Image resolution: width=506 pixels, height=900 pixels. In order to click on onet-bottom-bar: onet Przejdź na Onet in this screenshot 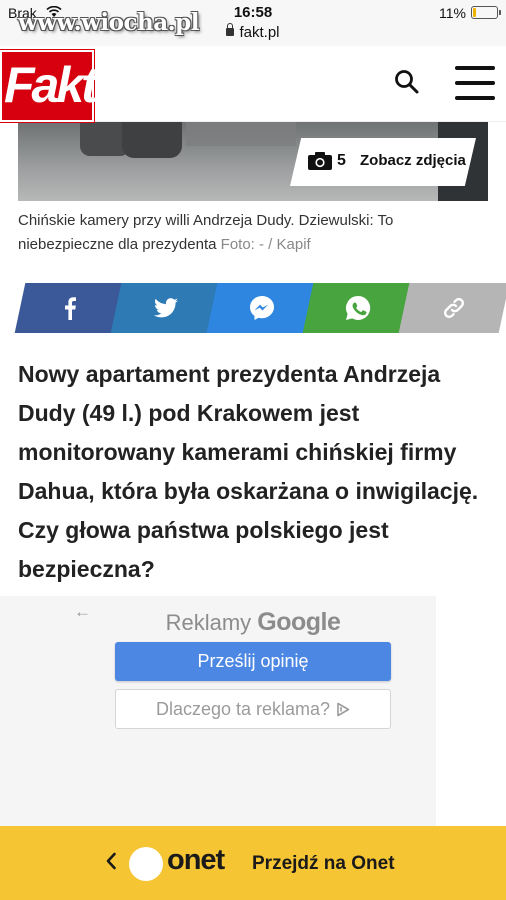, I will do `click(253, 863)`.